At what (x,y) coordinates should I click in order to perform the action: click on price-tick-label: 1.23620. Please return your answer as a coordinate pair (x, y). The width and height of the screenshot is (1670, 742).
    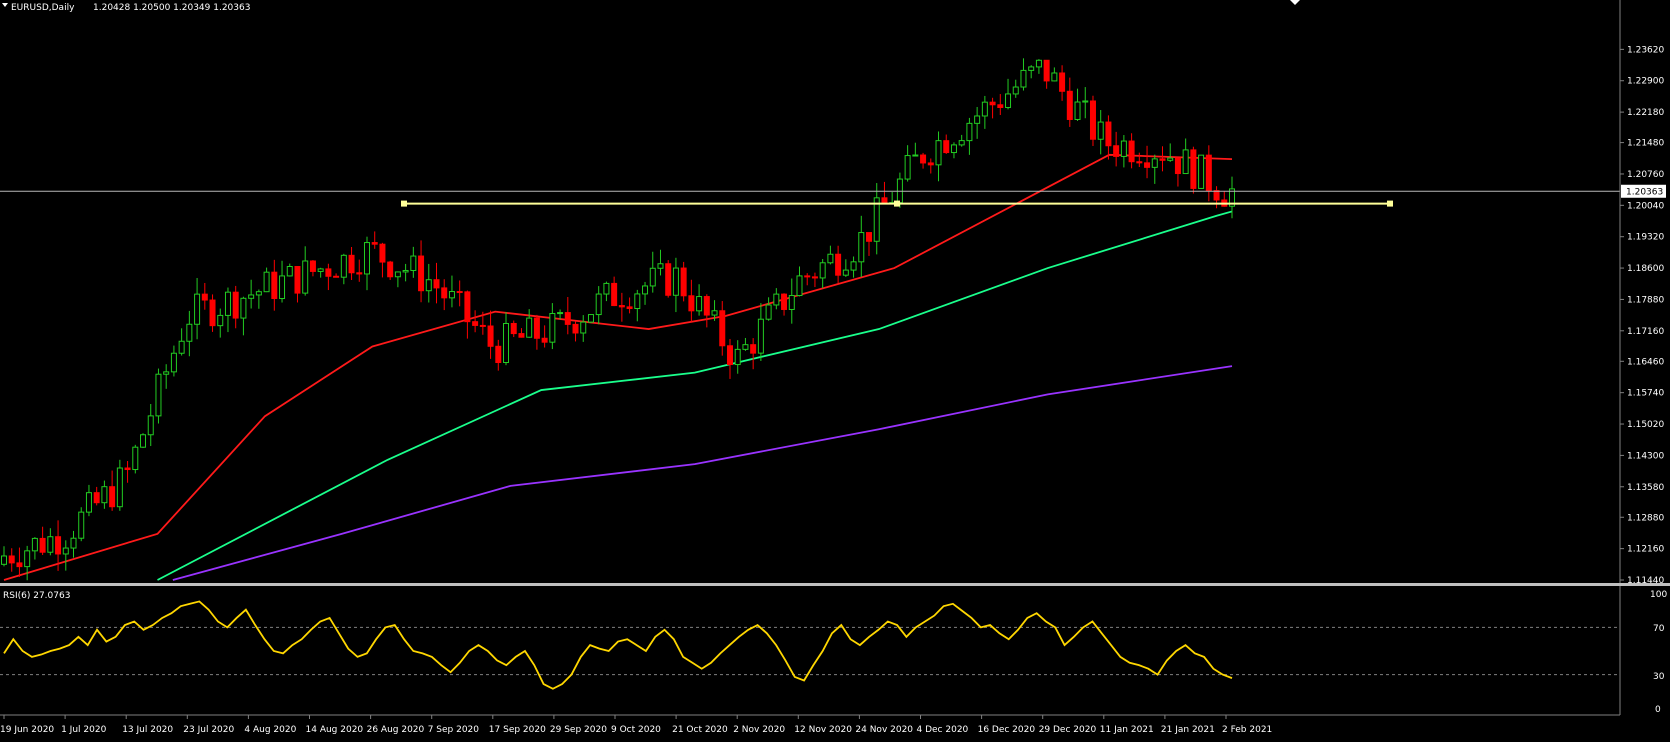
    Looking at the image, I should click on (1645, 50).